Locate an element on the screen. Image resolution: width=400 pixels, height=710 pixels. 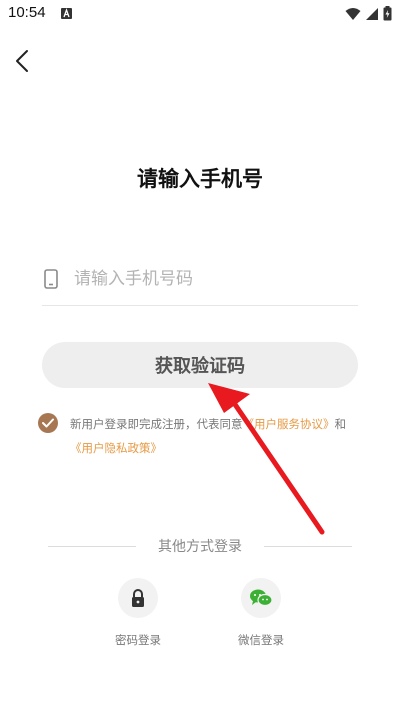
terms-of-service-link: 《用户服务协议》 is located at coordinates (289, 424).